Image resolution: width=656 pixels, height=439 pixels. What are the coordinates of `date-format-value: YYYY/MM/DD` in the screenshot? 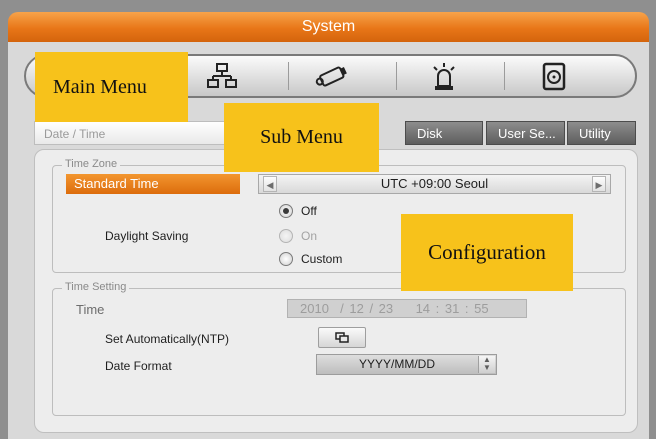 It's located at (396, 364).